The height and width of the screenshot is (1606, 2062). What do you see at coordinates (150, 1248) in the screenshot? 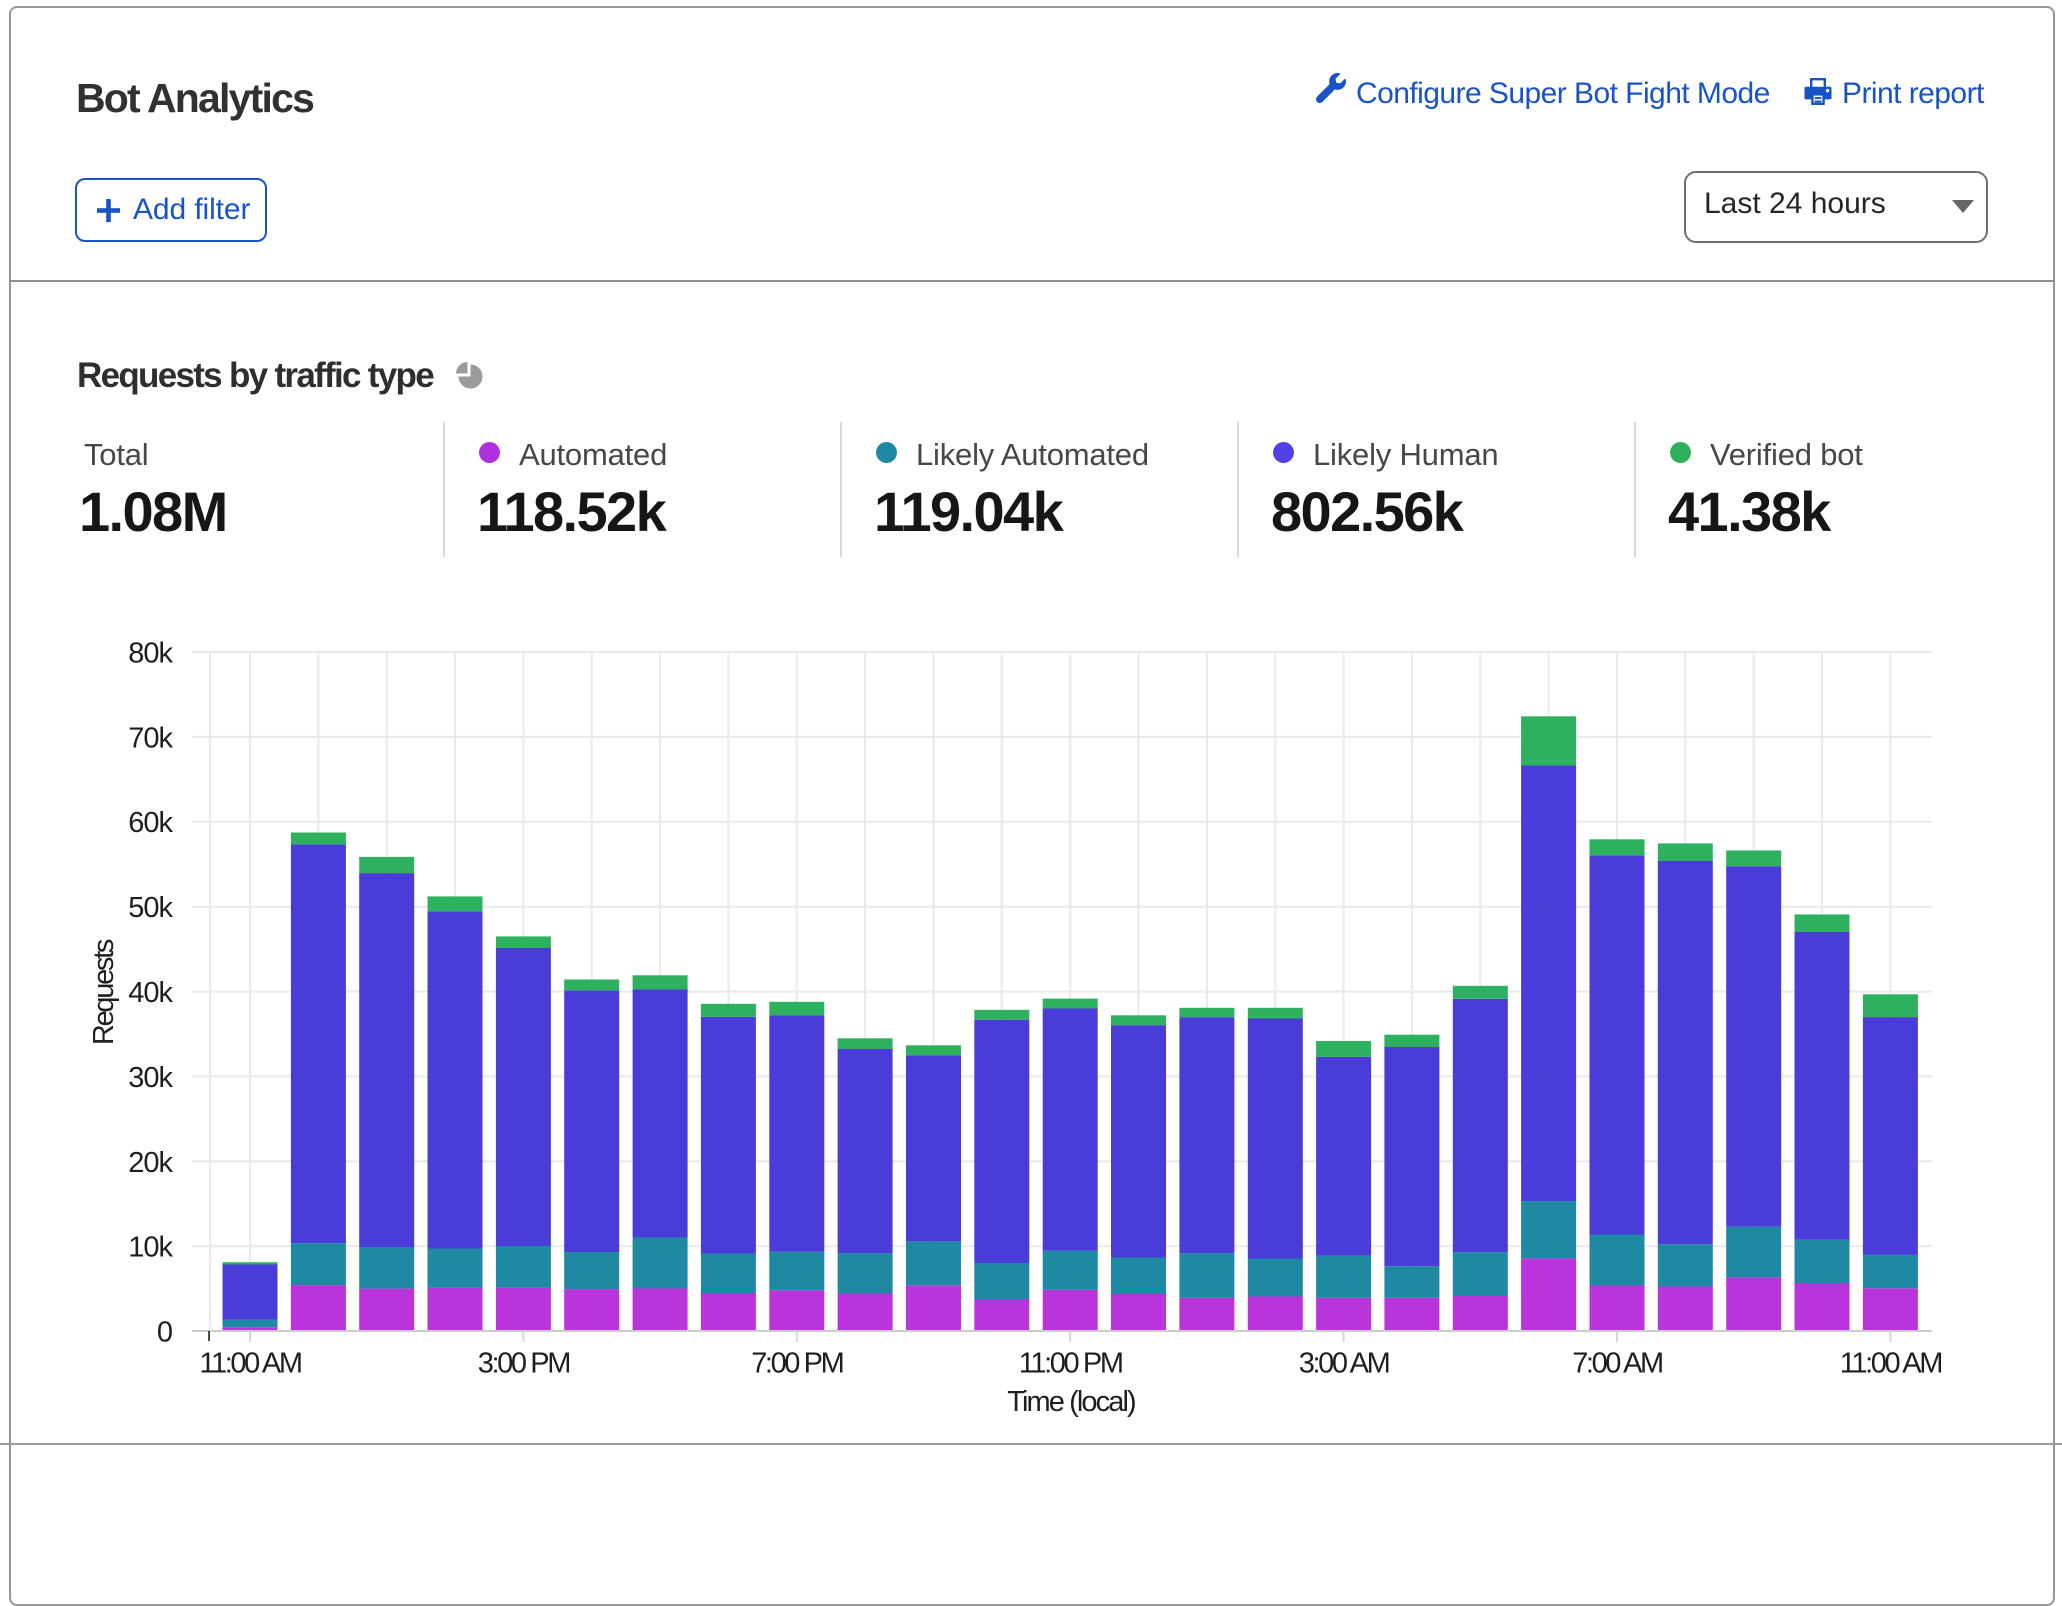
I see `svg-text: 10k` at bounding box center [150, 1248].